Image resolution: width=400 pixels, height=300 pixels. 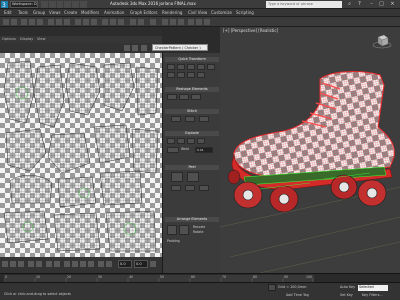 What do you see at coordinates (165, 22) in the screenshot?
I see `curve-editor-icon` at bounding box center [165, 22].